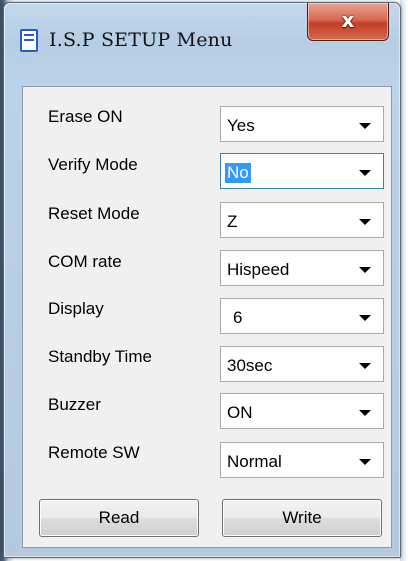 The height and width of the screenshot is (561, 408). What do you see at coordinates (258, 269) in the screenshot?
I see `com-rate-value: Hispeed` at bounding box center [258, 269].